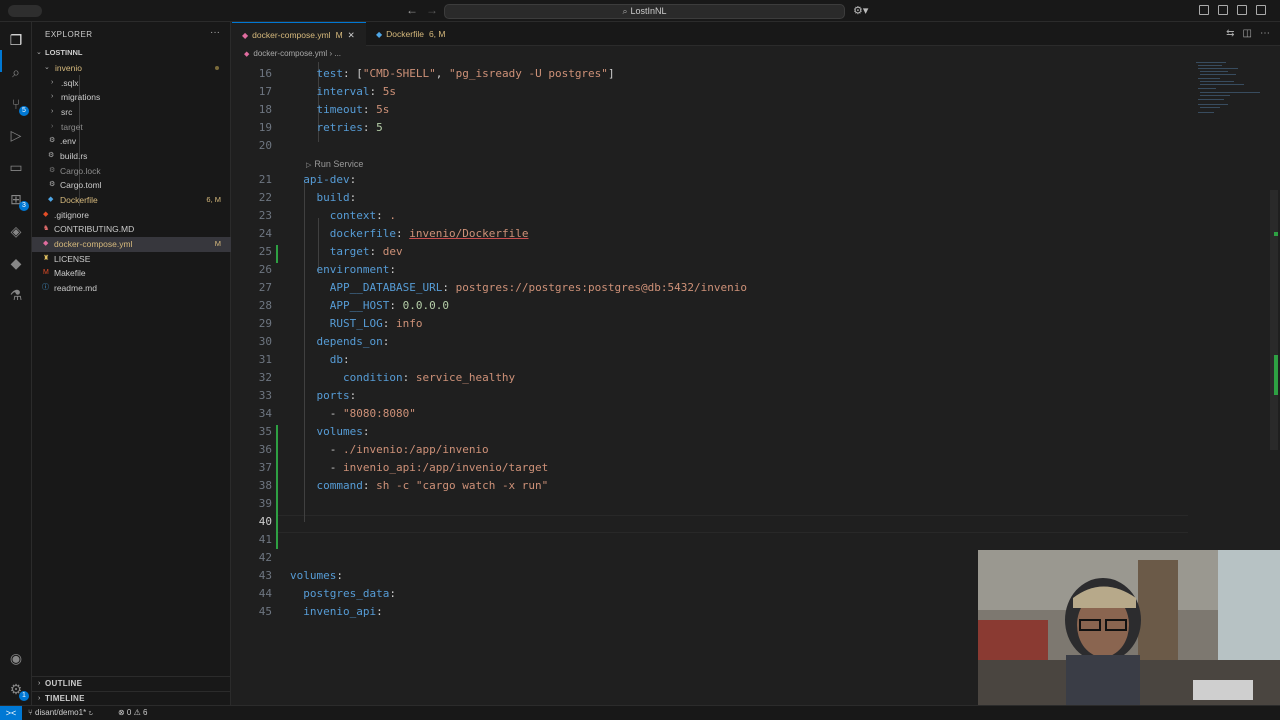  Describe the element at coordinates (131, 53) in the screenshot. I see `workspace-root: ⌄ LOSTINNL` at that location.